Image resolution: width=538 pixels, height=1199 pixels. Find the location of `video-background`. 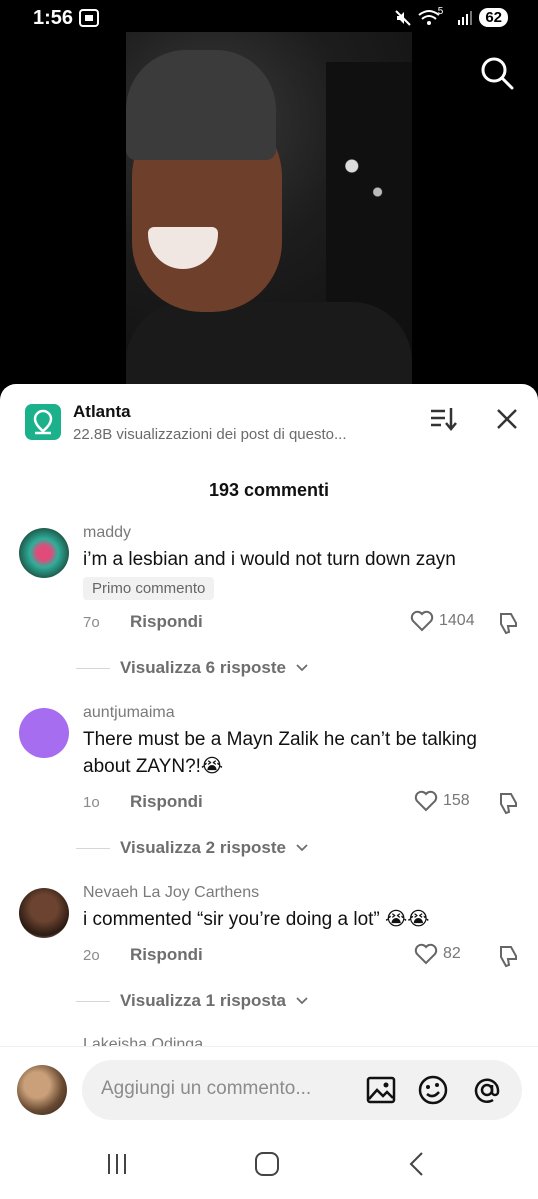

video-background is located at coordinates (369, 192).